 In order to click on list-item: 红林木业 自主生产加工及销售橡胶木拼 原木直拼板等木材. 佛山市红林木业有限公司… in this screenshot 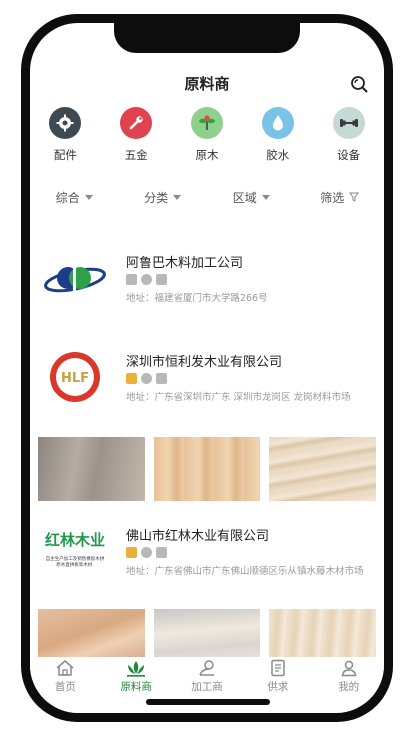, I will do `click(211, 553)`.